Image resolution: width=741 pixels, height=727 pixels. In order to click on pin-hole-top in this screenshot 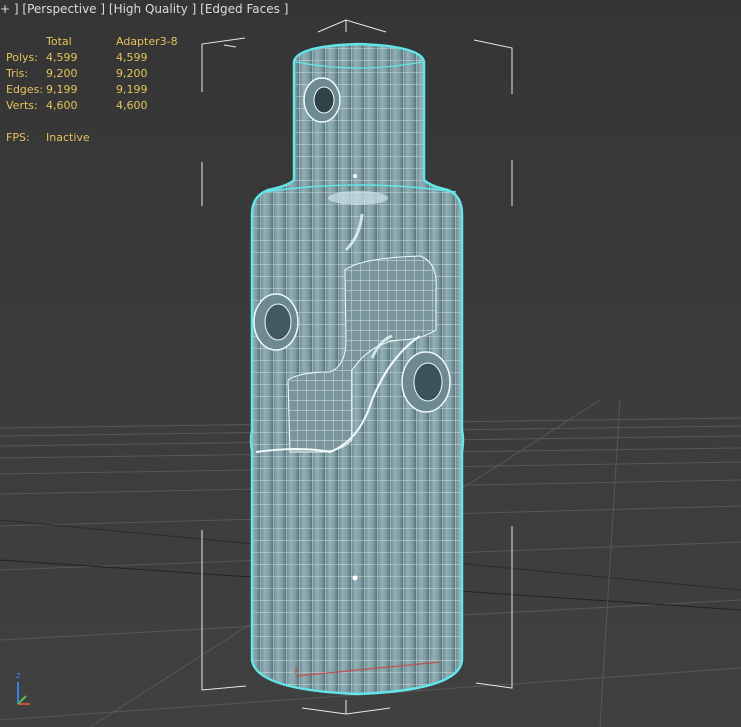, I will do `click(322, 100)`.